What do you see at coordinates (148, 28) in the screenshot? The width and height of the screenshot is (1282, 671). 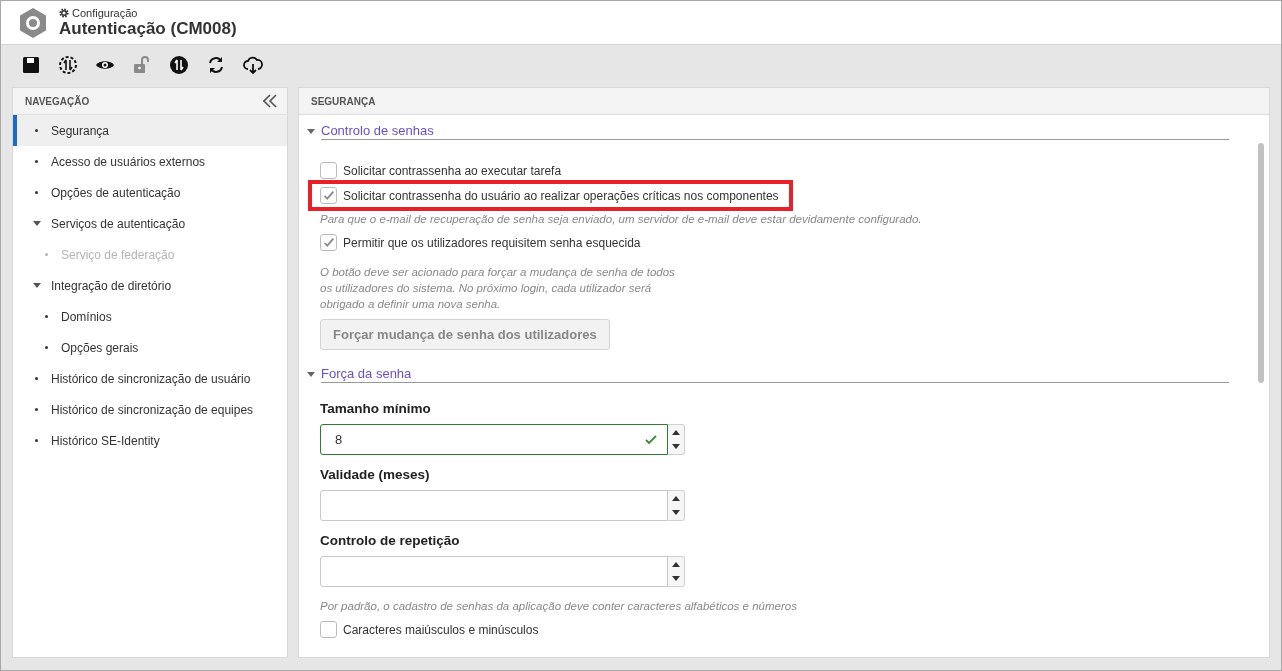 I see `page-title: Autenticação (CM008)` at bounding box center [148, 28].